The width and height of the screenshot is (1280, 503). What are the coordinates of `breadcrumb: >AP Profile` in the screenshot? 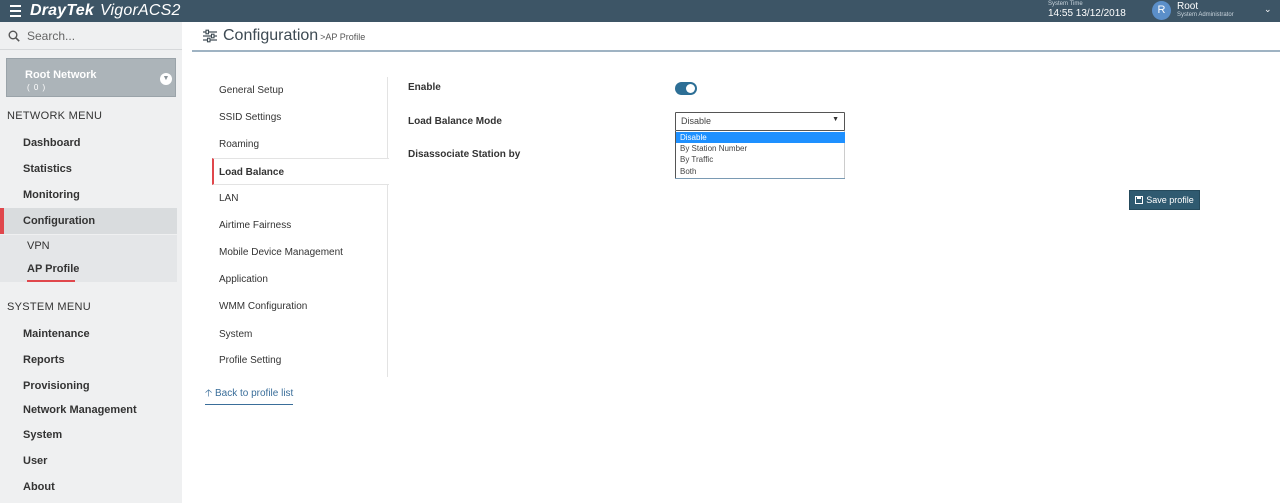 It's located at (343, 37).